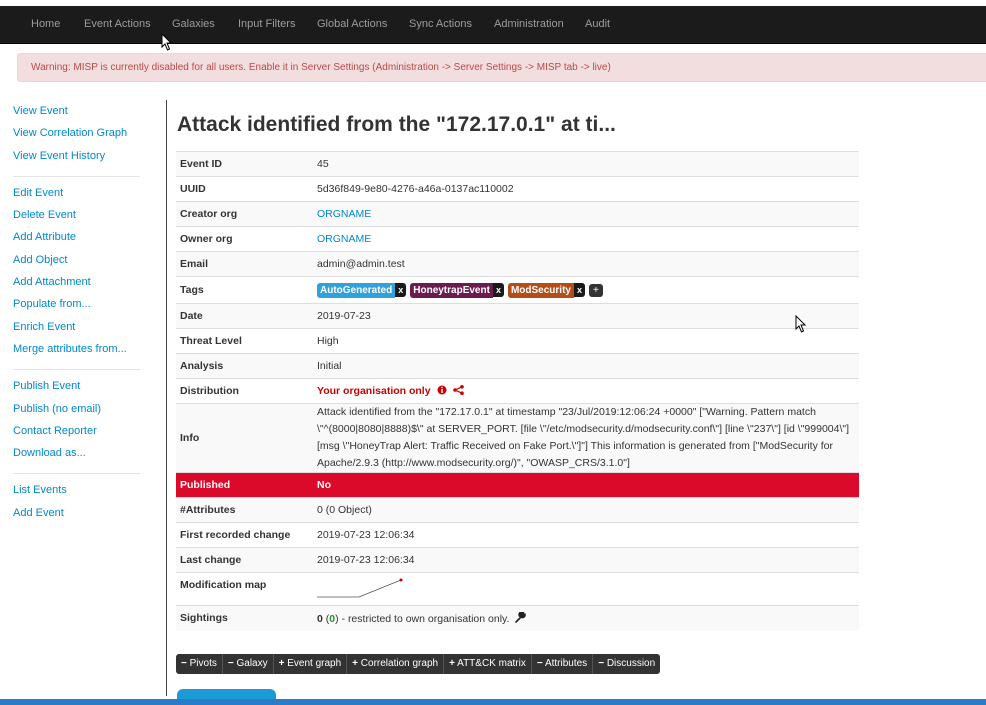 The image size is (986, 705). I want to click on sidebar-separator, so click(166, 398).